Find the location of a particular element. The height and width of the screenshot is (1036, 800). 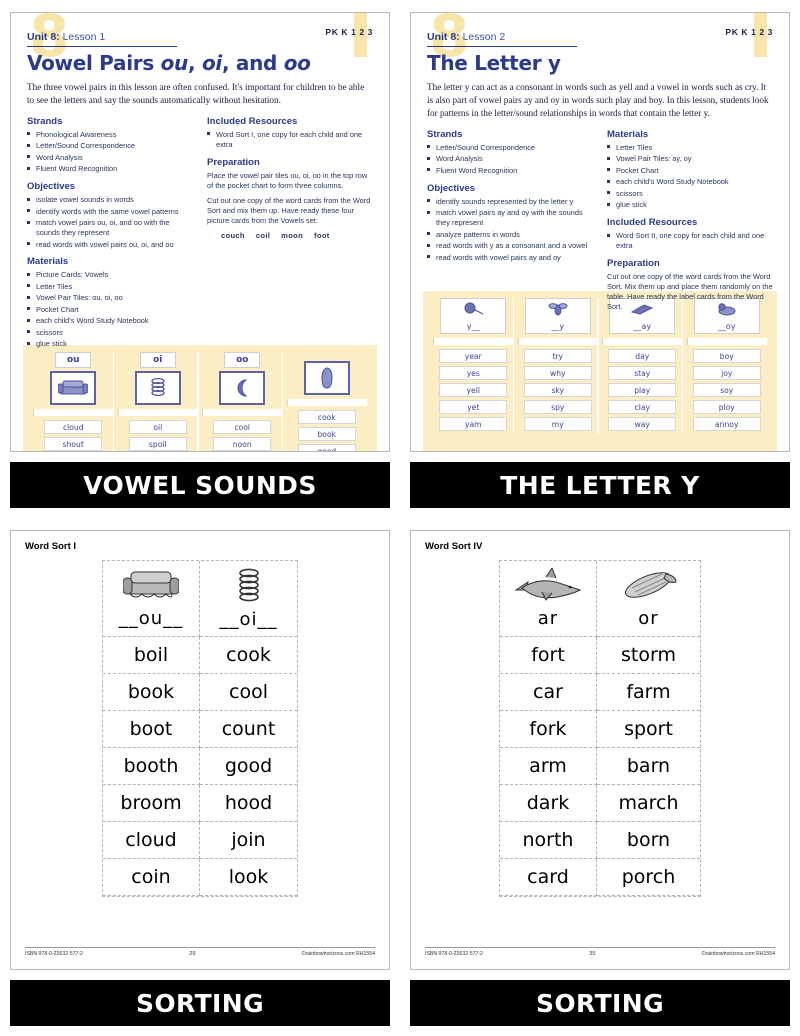

word-card: spoil is located at coordinates (157, 444).